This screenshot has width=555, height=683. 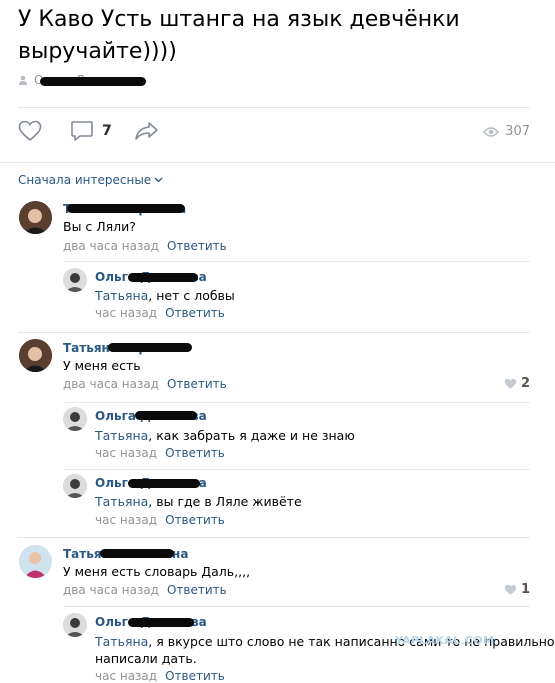 What do you see at coordinates (82, 131) in the screenshot?
I see `comment-icon` at bounding box center [82, 131].